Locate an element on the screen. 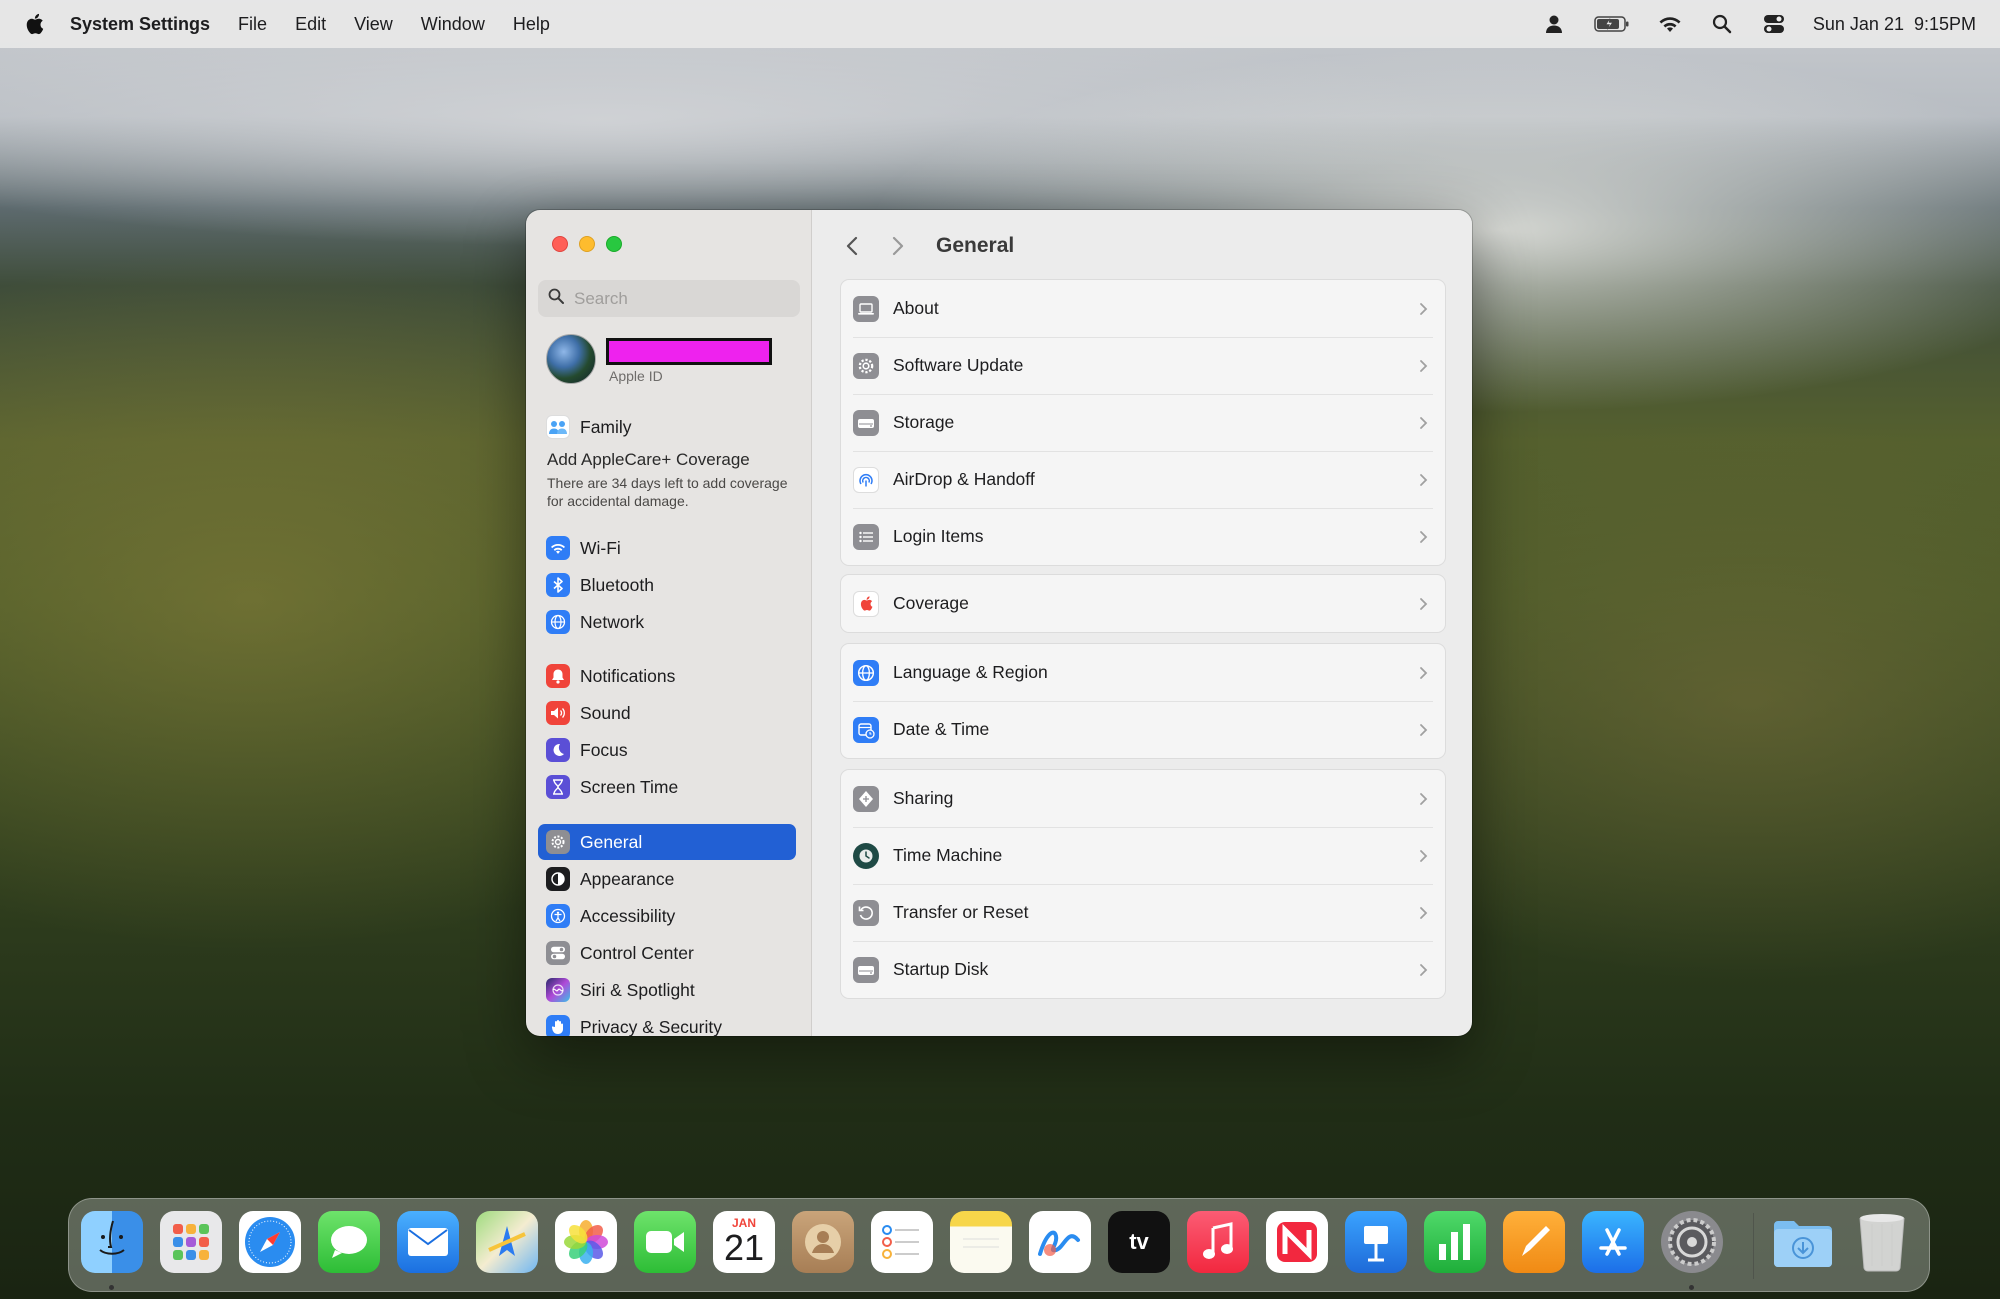  hand-icon is located at coordinates (558, 1025).